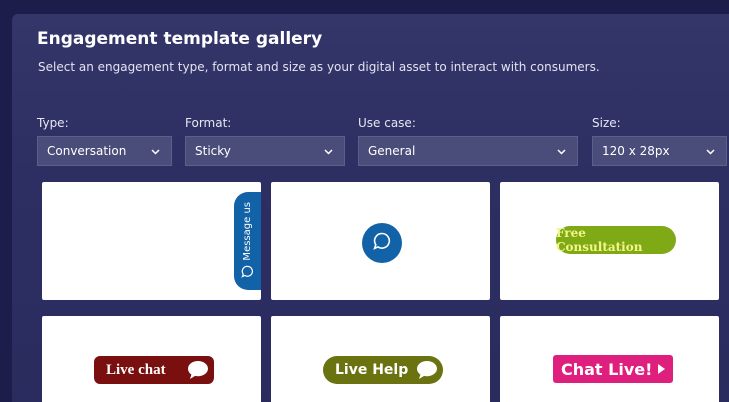 This screenshot has width=729, height=402. I want to click on use-case-select-value: General, so click(392, 151).